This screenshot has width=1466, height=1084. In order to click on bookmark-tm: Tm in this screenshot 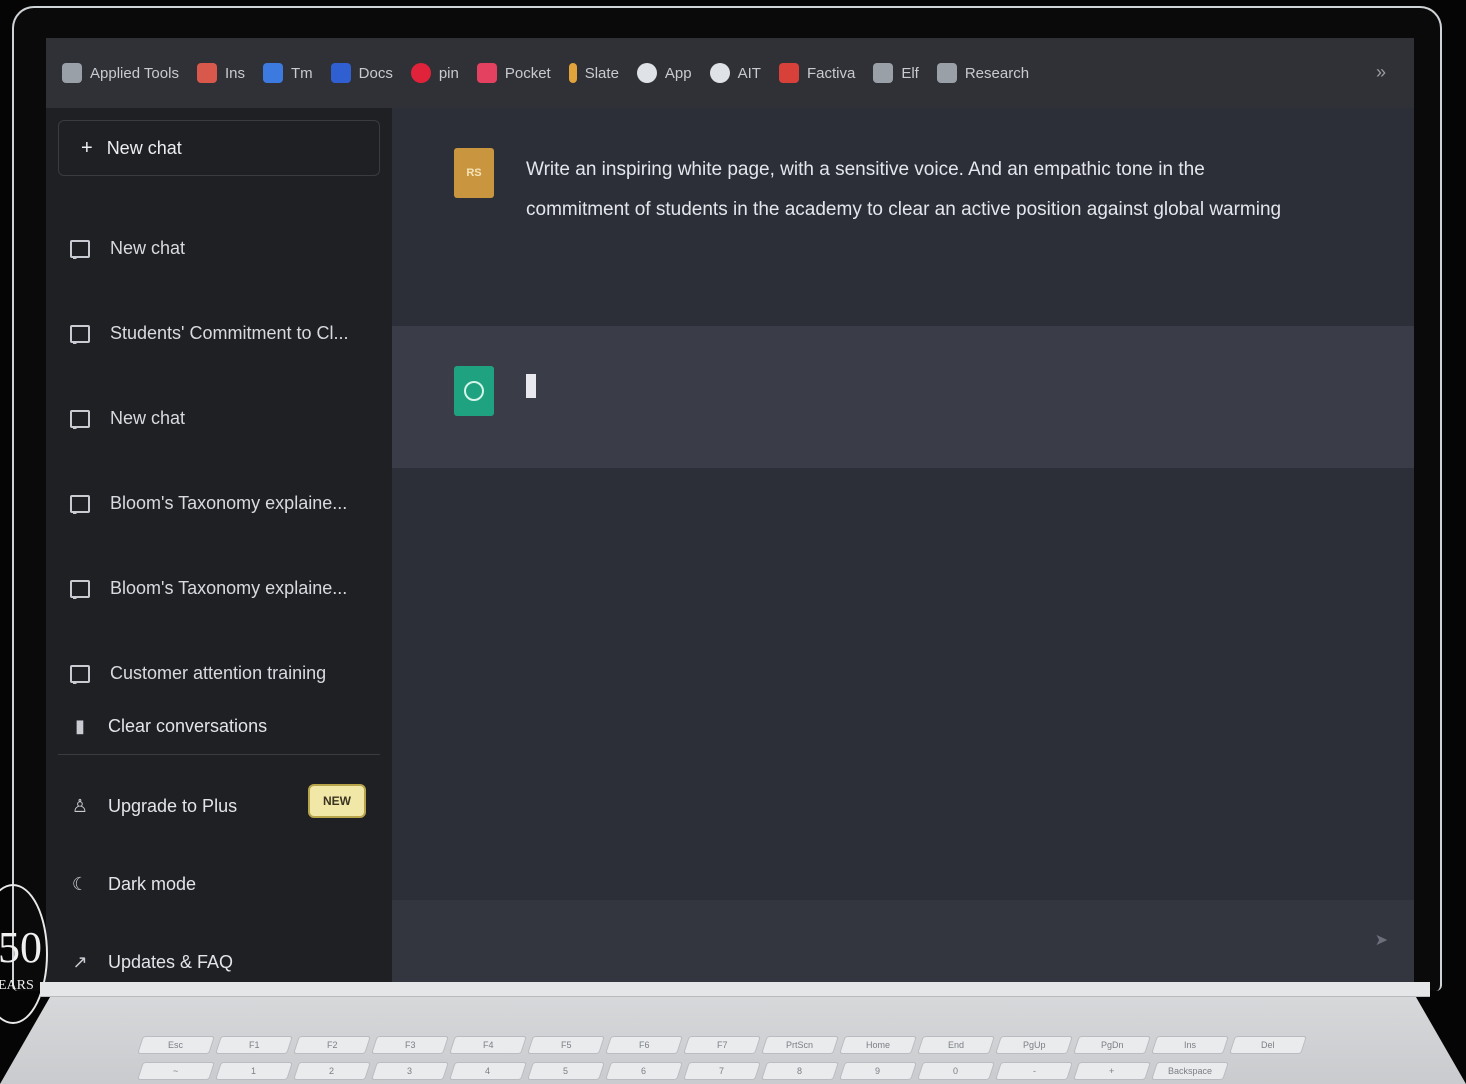, I will do `click(287, 73)`.